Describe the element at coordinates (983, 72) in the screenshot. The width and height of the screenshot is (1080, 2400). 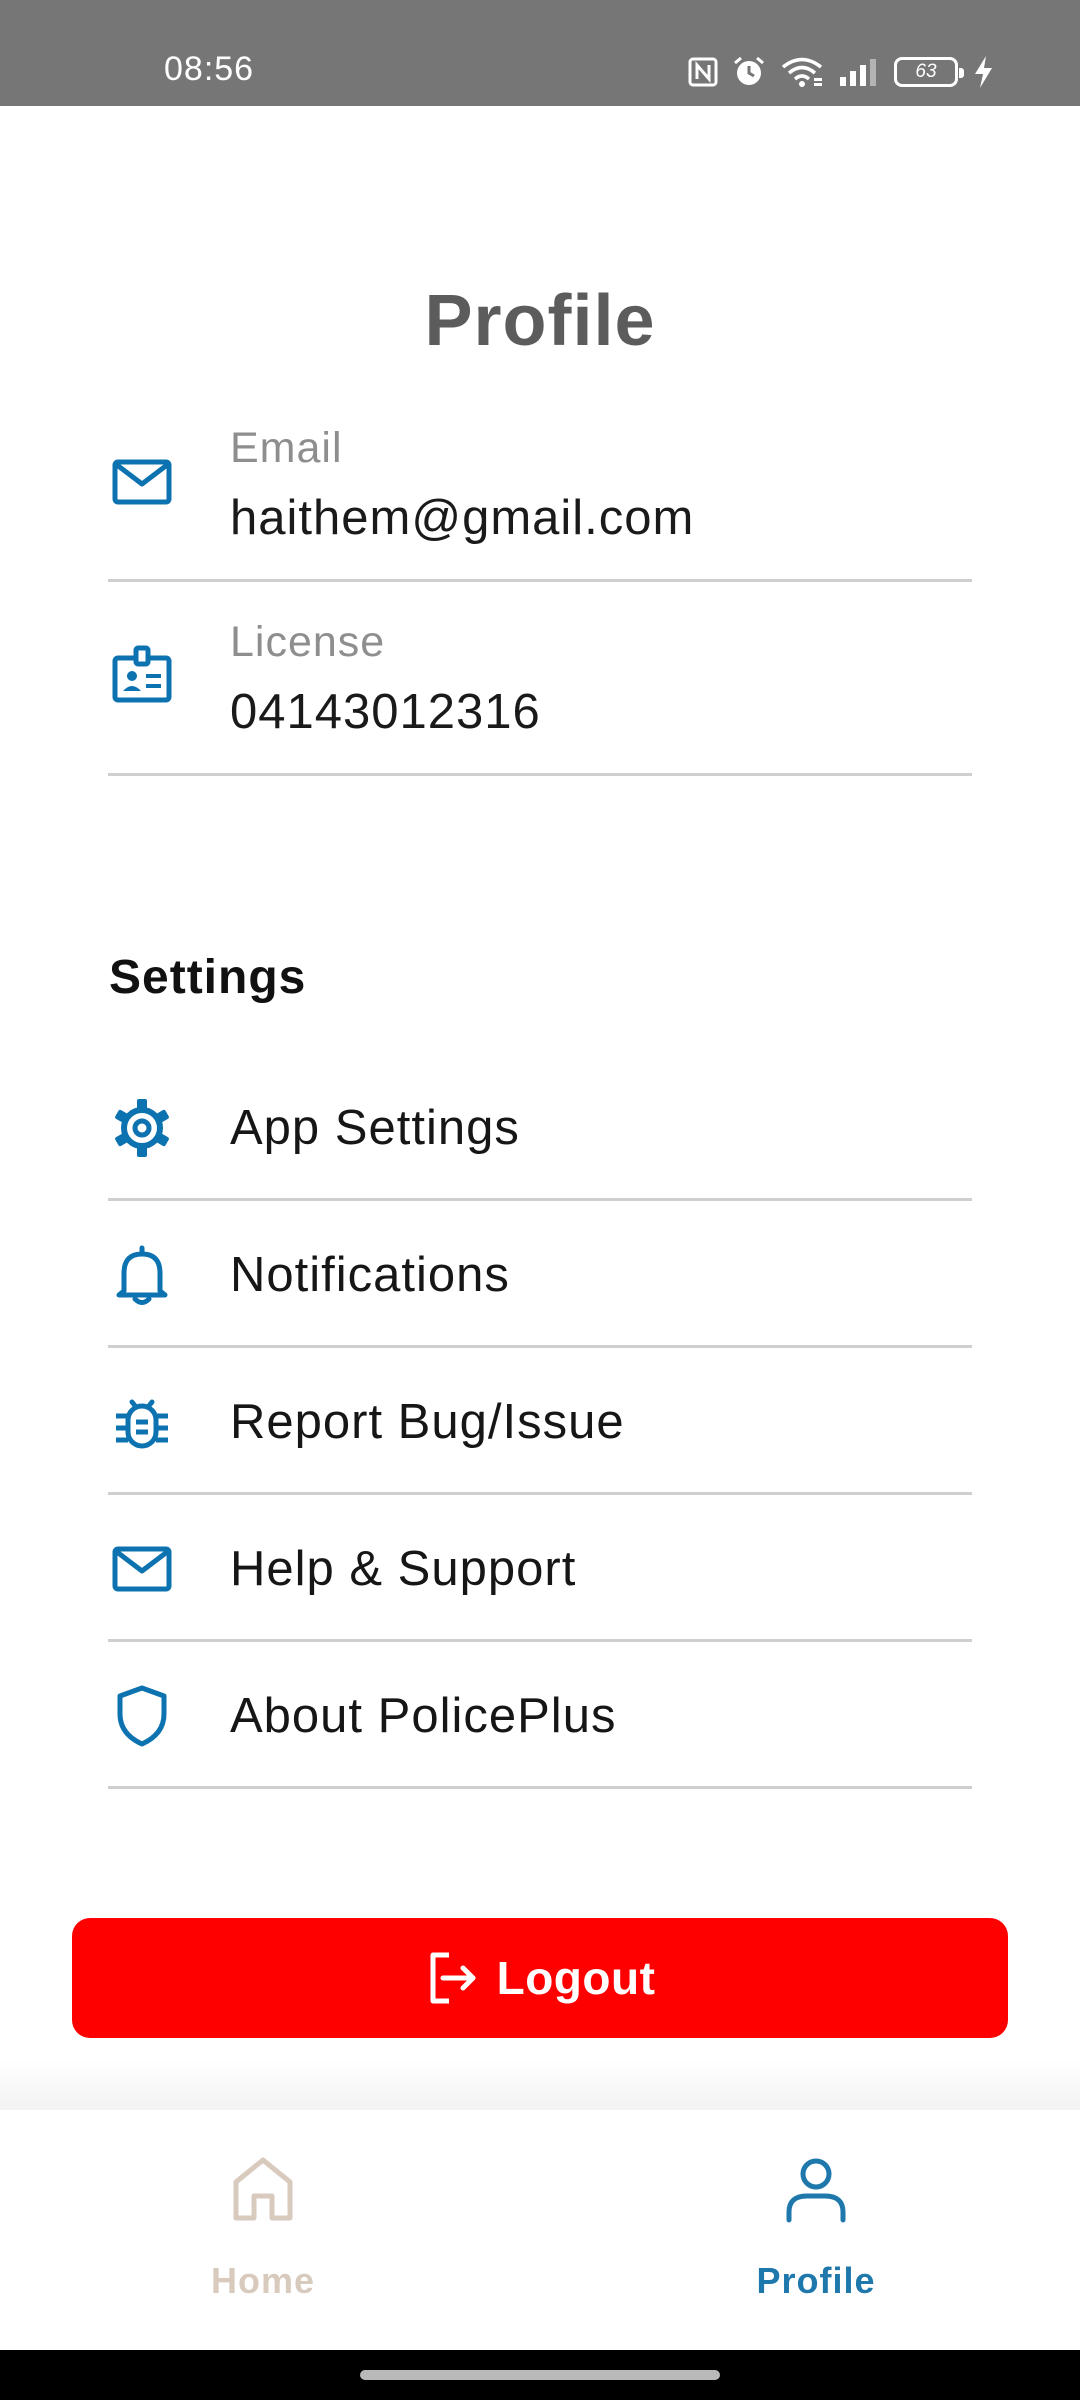
I see `charging-icon` at that location.